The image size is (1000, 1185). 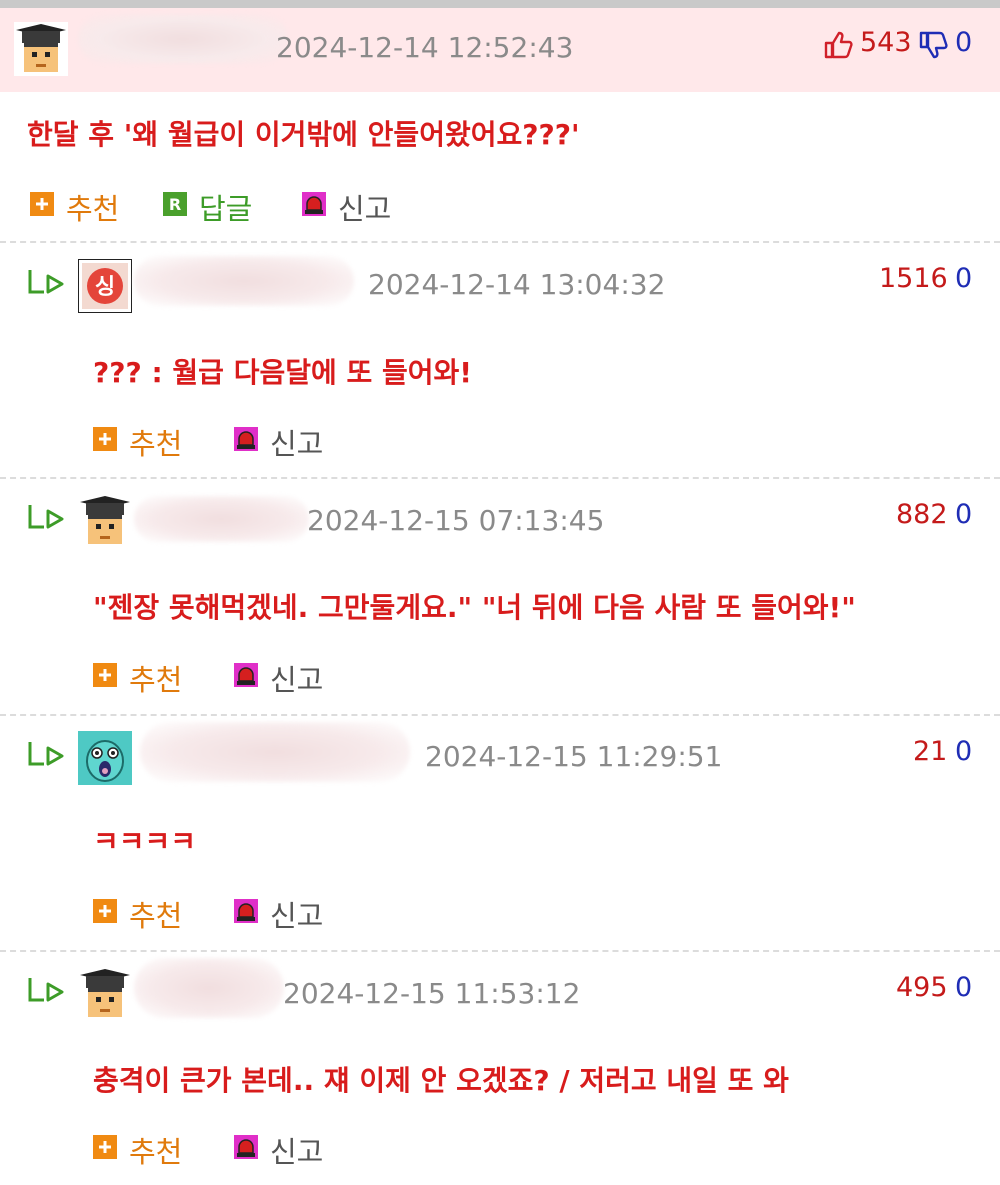 What do you see at coordinates (913, 278) in the screenshot?
I see `upvote-count: 1516` at bounding box center [913, 278].